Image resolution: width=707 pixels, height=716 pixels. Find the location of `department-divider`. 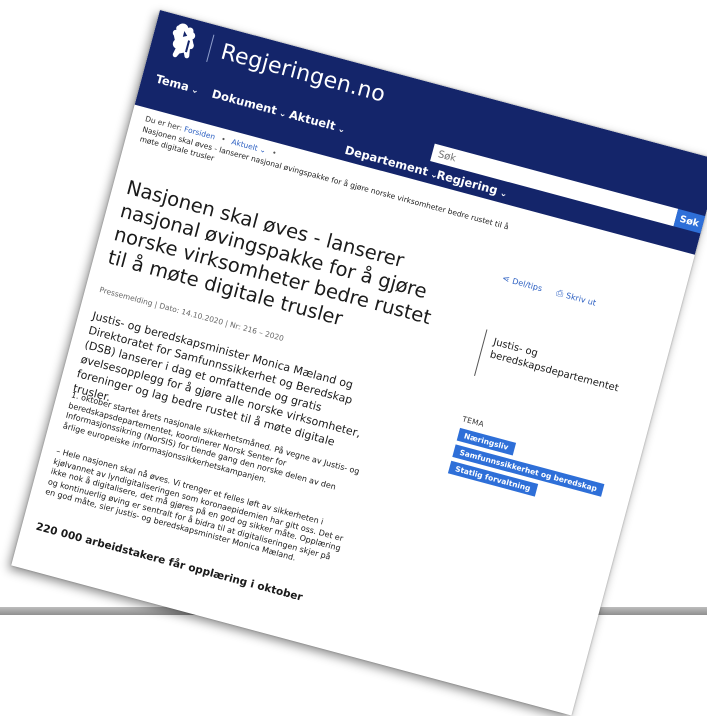

department-divider is located at coordinates (481, 353).